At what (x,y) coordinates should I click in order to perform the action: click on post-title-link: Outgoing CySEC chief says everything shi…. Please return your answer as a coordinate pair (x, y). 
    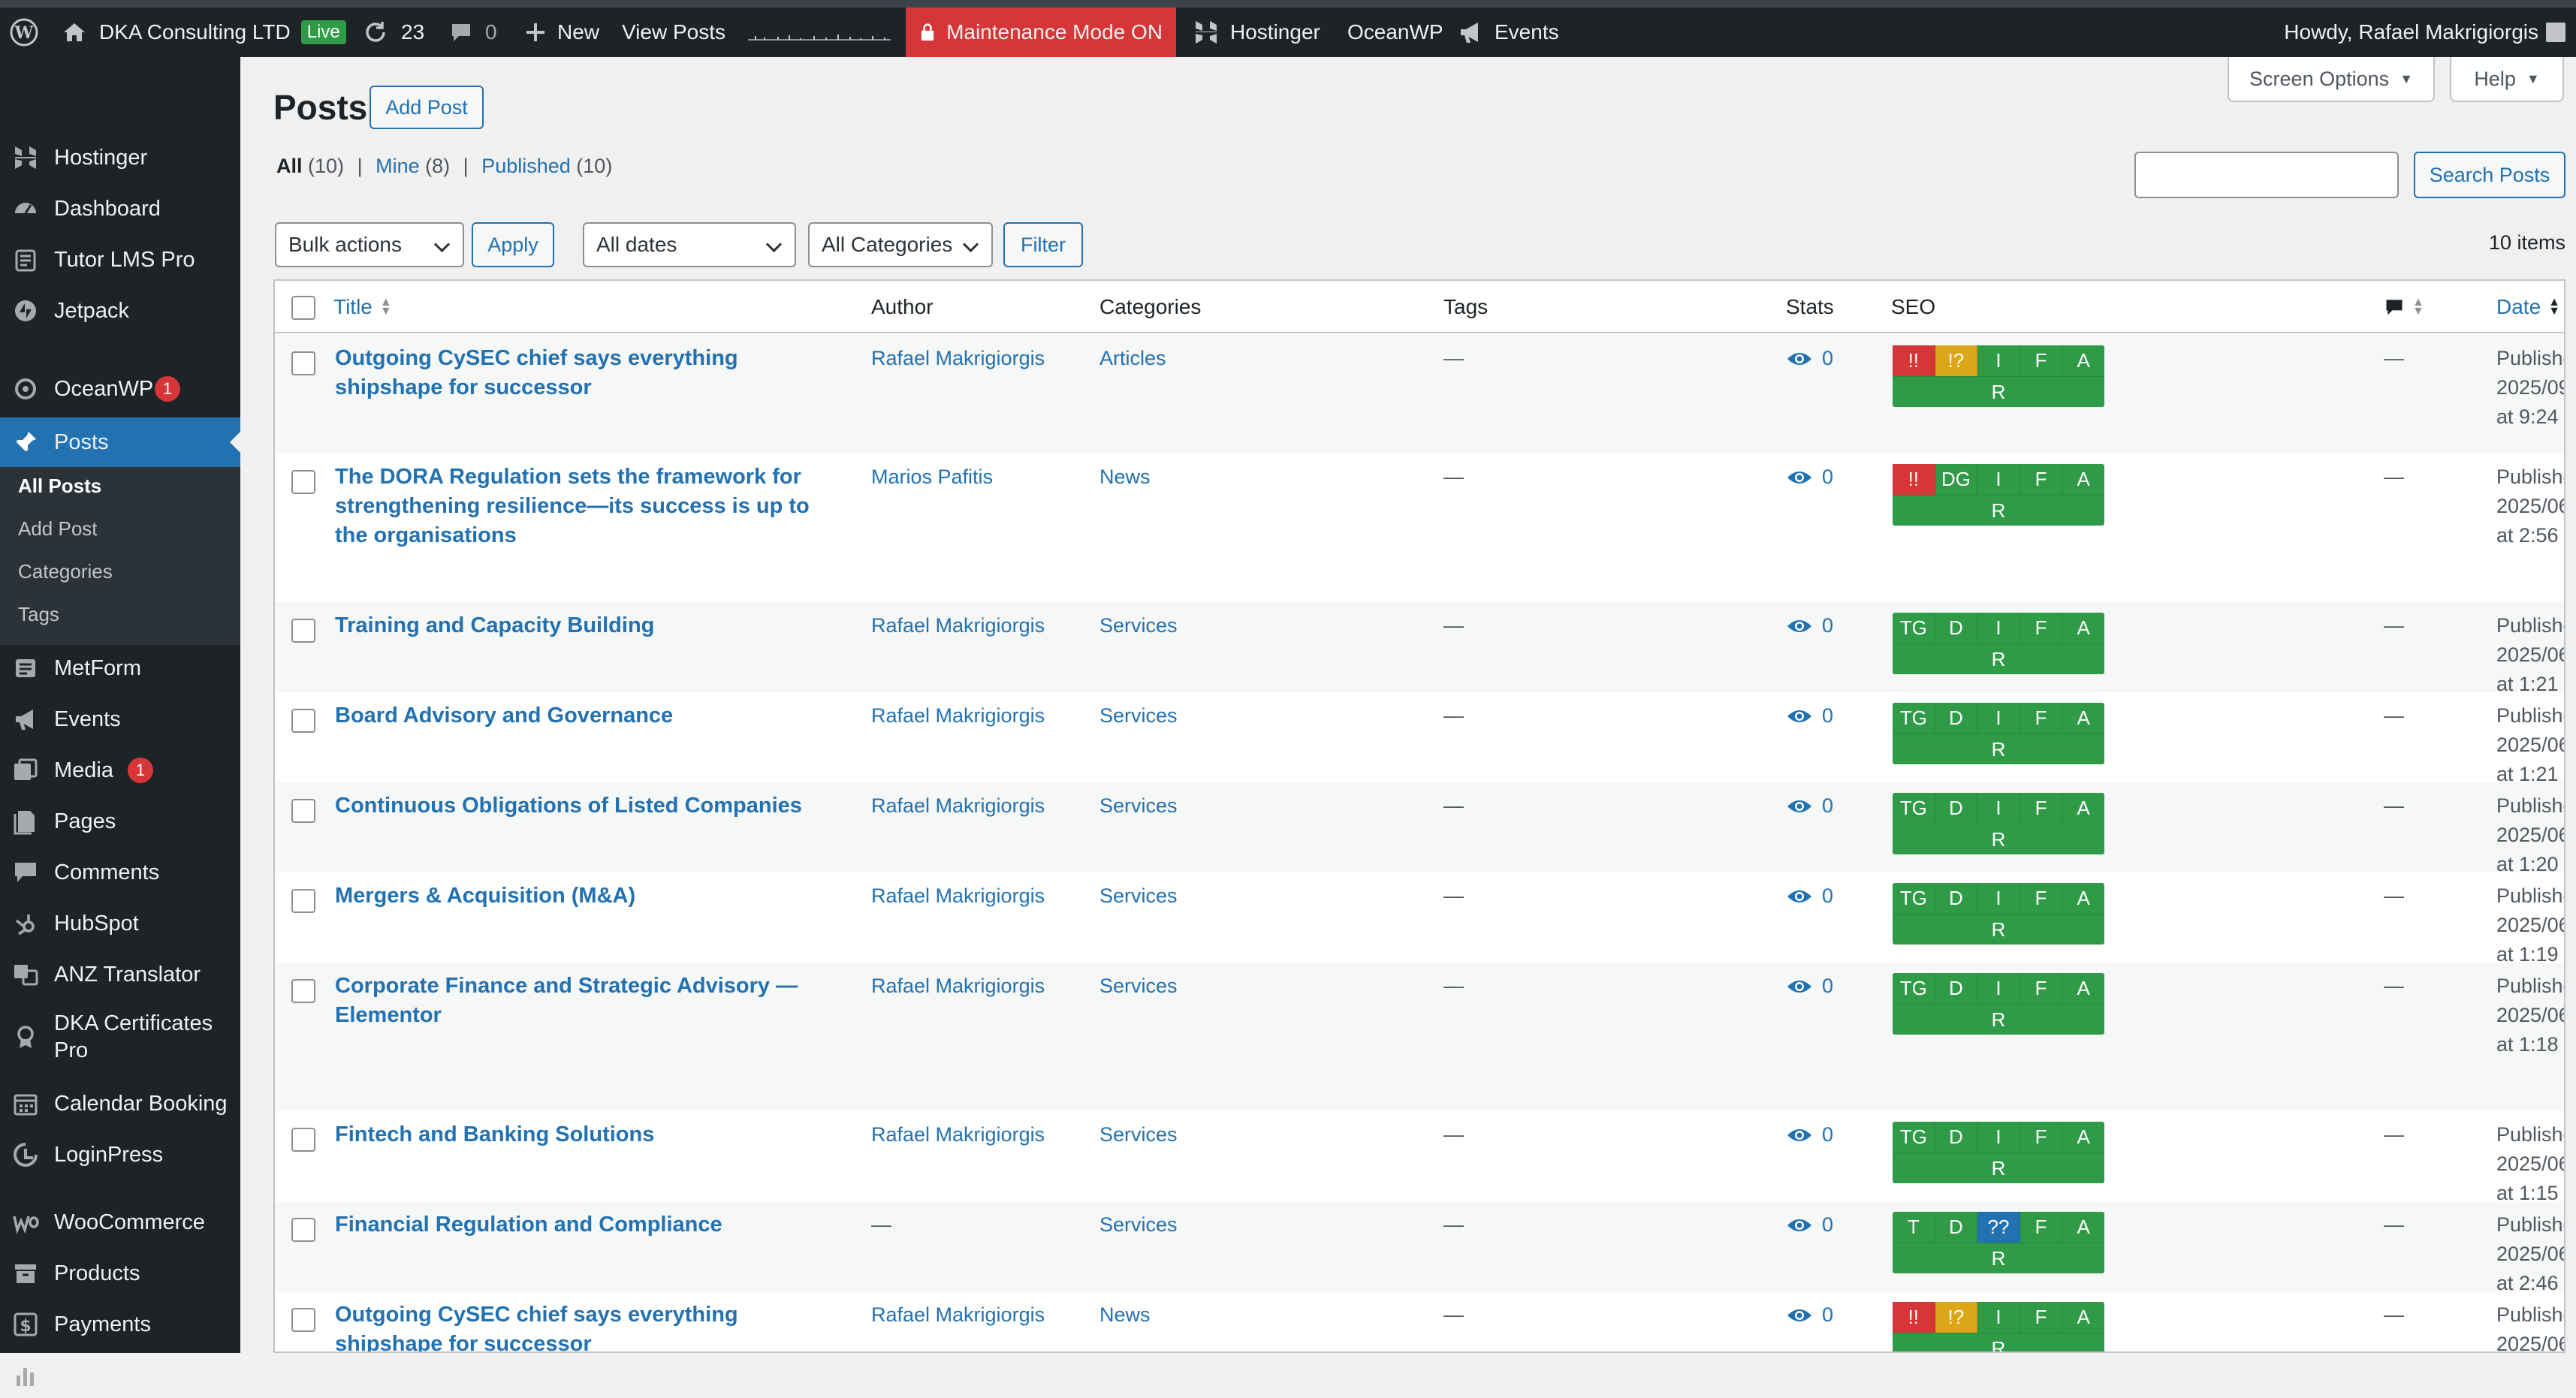
    Looking at the image, I should click on (536, 372).